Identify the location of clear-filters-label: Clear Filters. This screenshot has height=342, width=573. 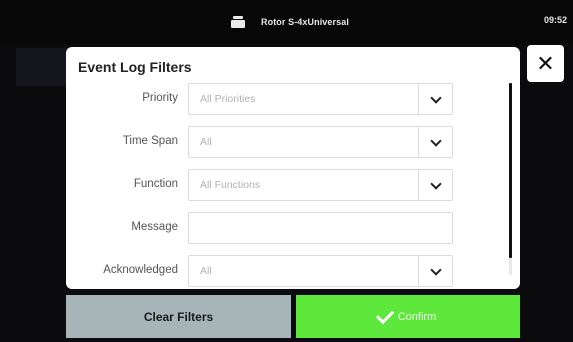
(178, 316).